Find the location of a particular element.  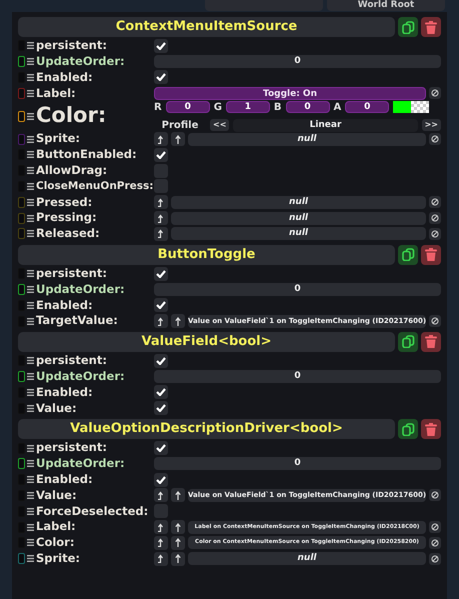

header-tab: World Root is located at coordinates (386, 5).